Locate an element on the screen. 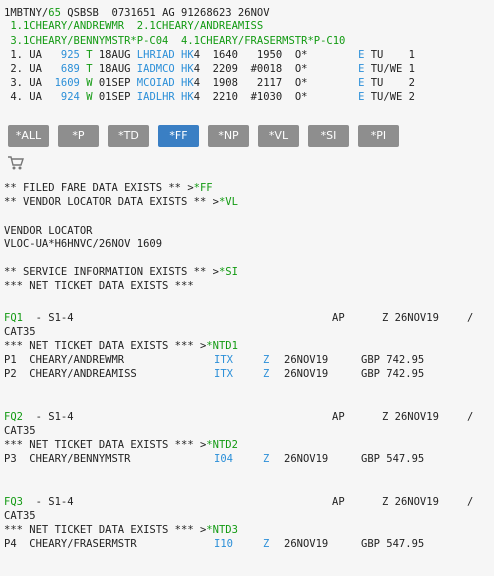  flight-number: 1609 is located at coordinates (64, 83).